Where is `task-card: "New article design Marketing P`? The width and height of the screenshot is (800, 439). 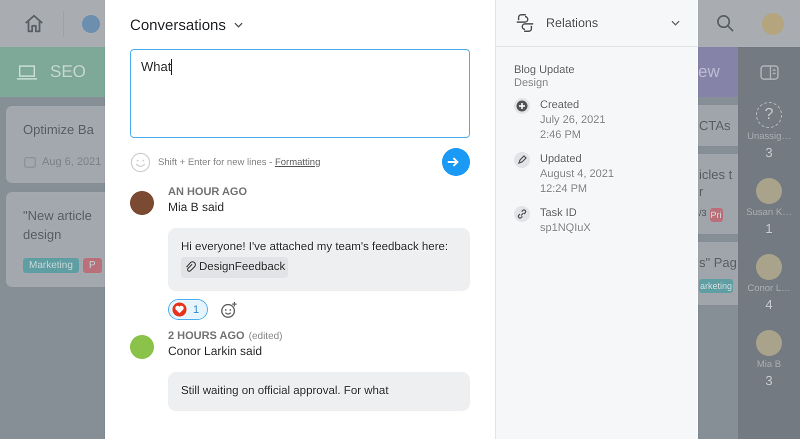
task-card: "New article design Marketing P is located at coordinates (55, 239).